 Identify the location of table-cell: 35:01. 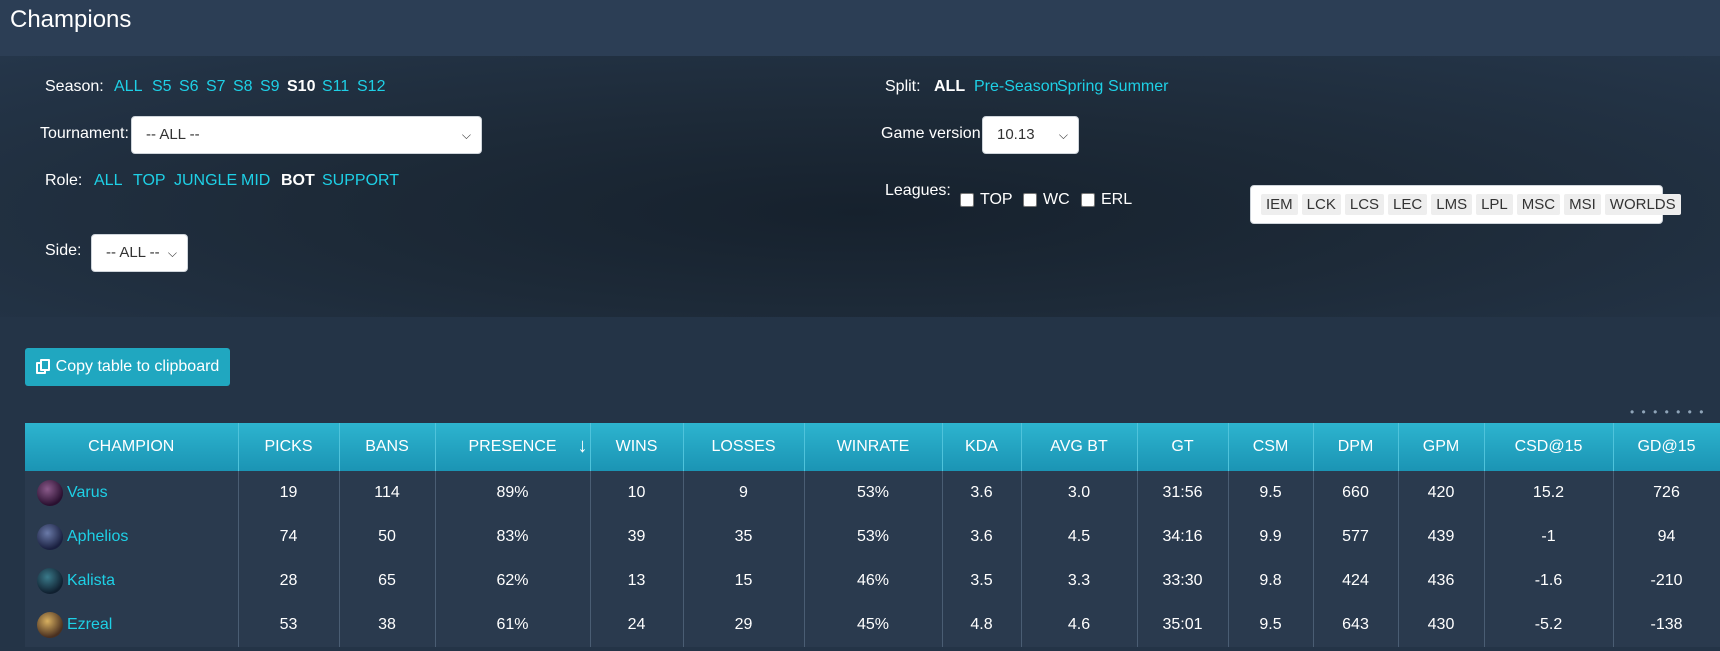
(1183, 625).